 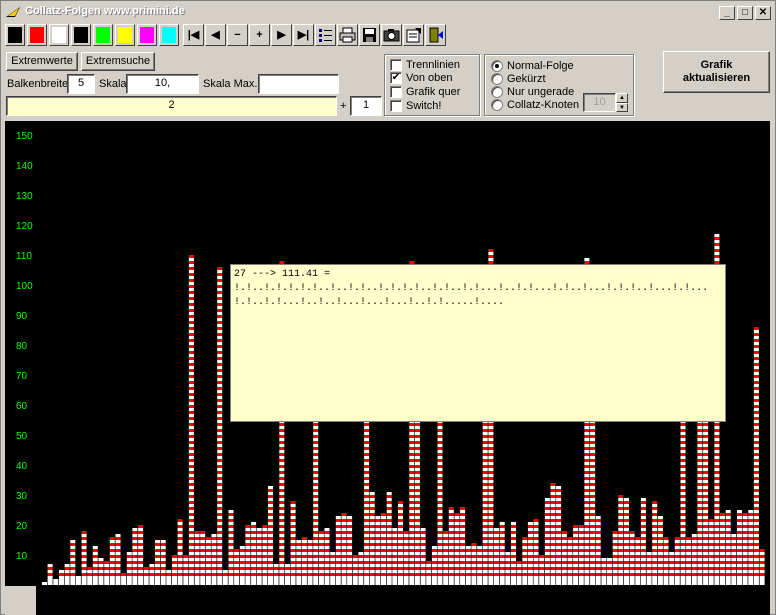 What do you see at coordinates (396, 106) in the screenshot?
I see `switch-checkbox` at bounding box center [396, 106].